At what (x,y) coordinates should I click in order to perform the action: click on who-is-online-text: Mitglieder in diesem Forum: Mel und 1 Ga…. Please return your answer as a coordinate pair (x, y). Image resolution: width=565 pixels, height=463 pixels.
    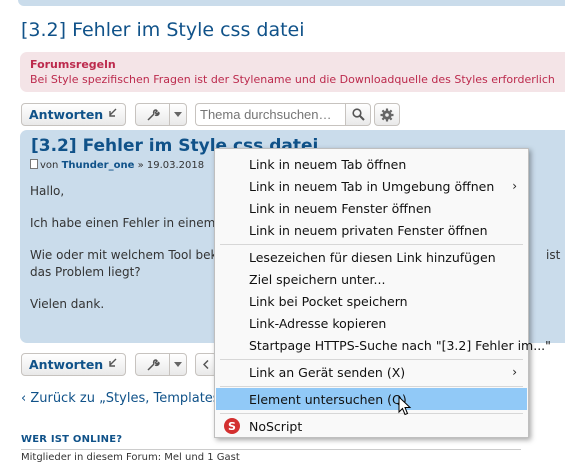
    Looking at the image, I should click on (130, 457).